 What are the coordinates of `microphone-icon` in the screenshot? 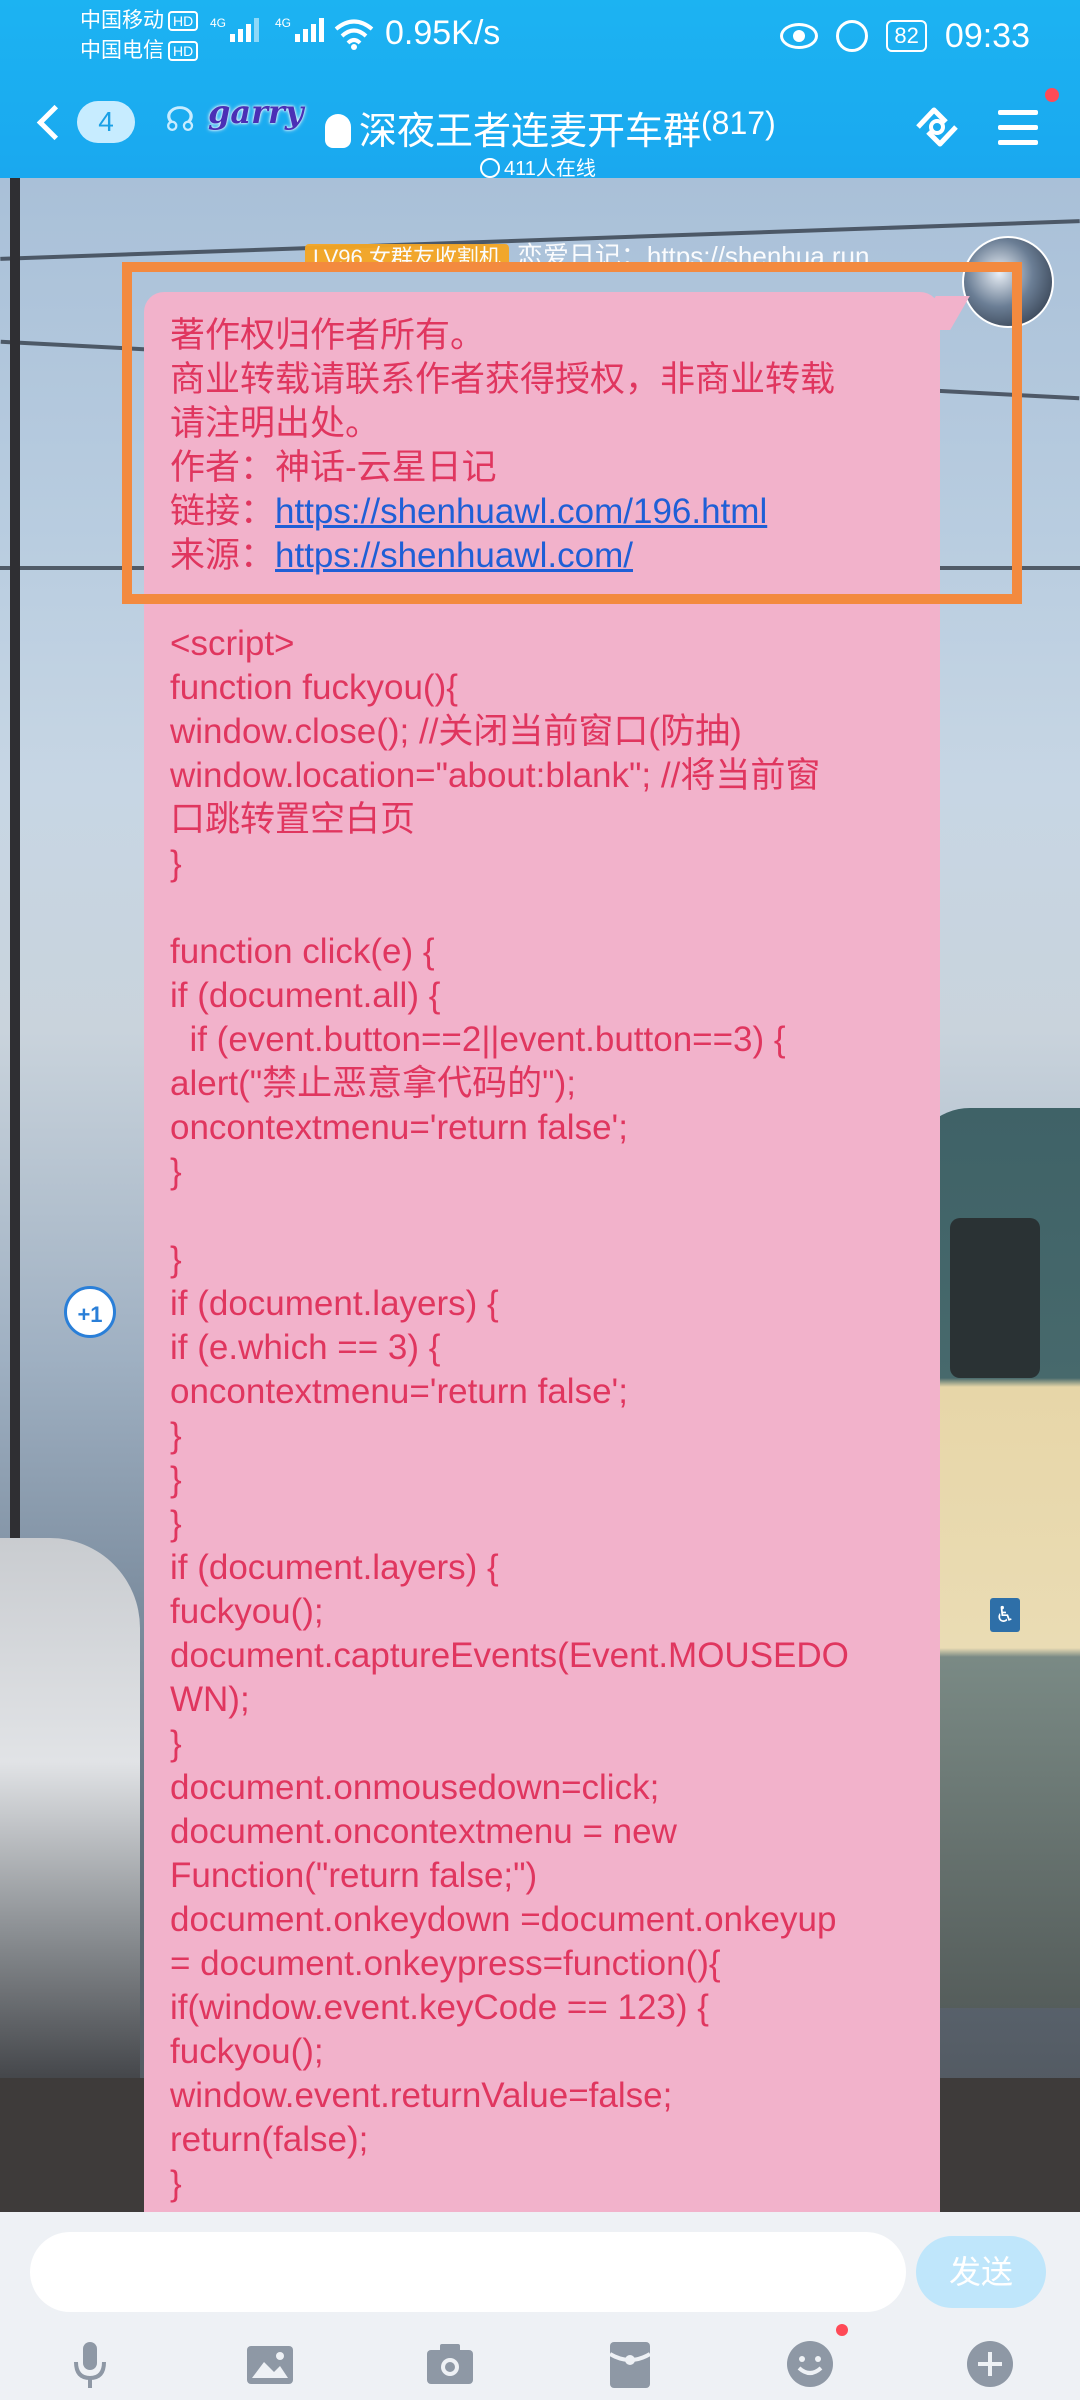 It's located at (90, 2364).